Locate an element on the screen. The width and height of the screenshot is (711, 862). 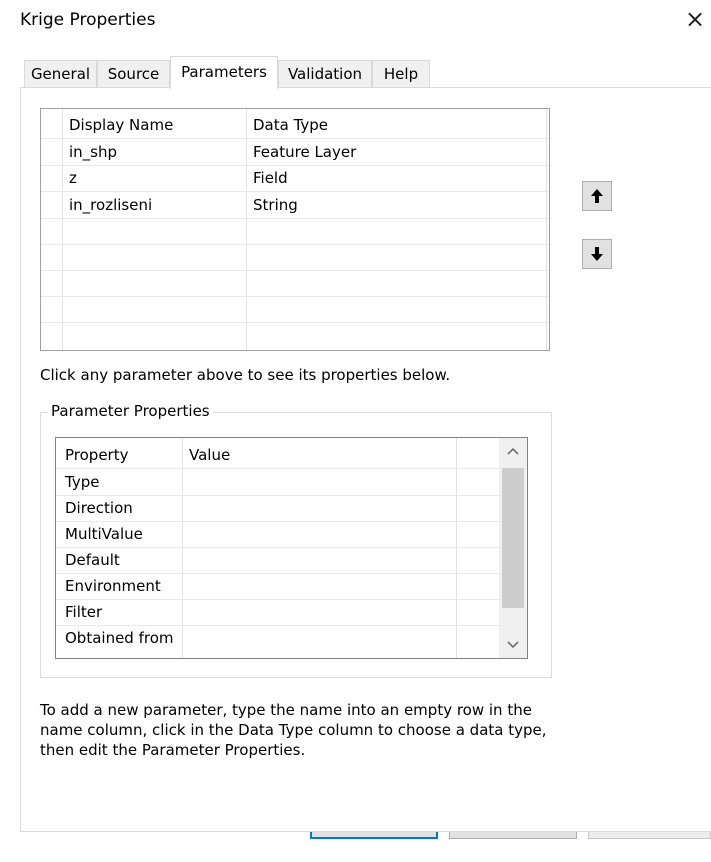
param-name-cell: in_rozliseni is located at coordinates (110, 206).